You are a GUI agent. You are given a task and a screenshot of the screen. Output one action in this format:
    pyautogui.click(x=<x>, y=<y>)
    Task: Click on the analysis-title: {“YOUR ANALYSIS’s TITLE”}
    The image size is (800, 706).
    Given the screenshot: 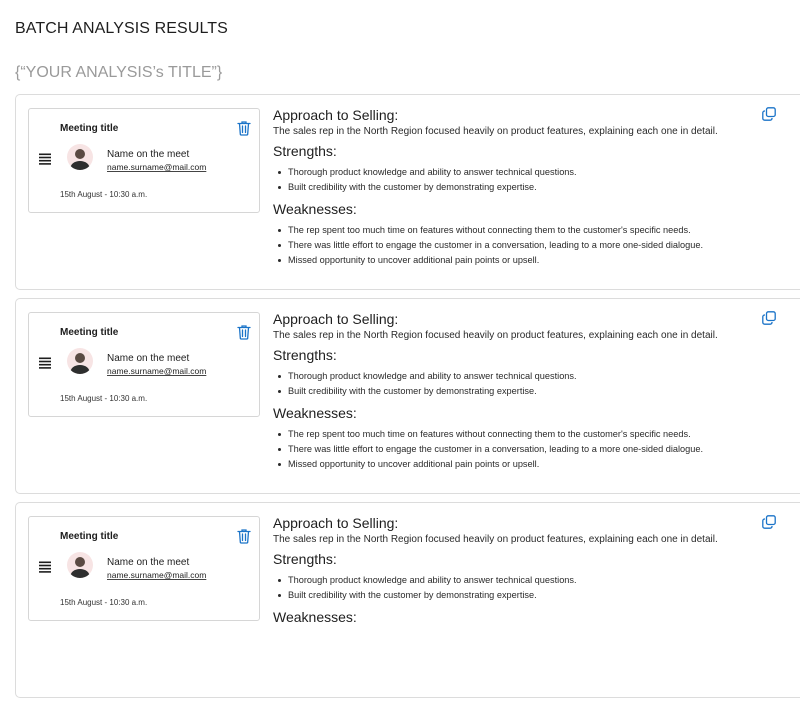 What is the action you would take?
    pyautogui.click(x=119, y=72)
    